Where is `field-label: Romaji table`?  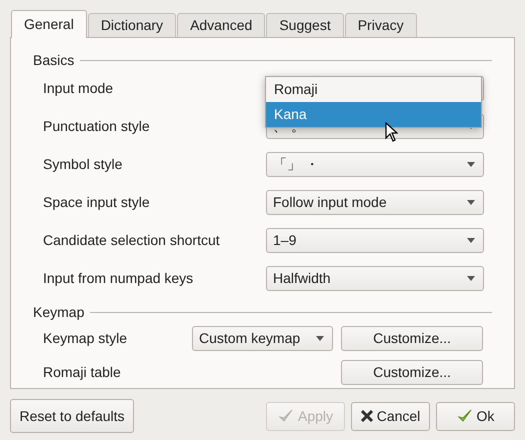
field-label: Romaji table is located at coordinates (82, 372).